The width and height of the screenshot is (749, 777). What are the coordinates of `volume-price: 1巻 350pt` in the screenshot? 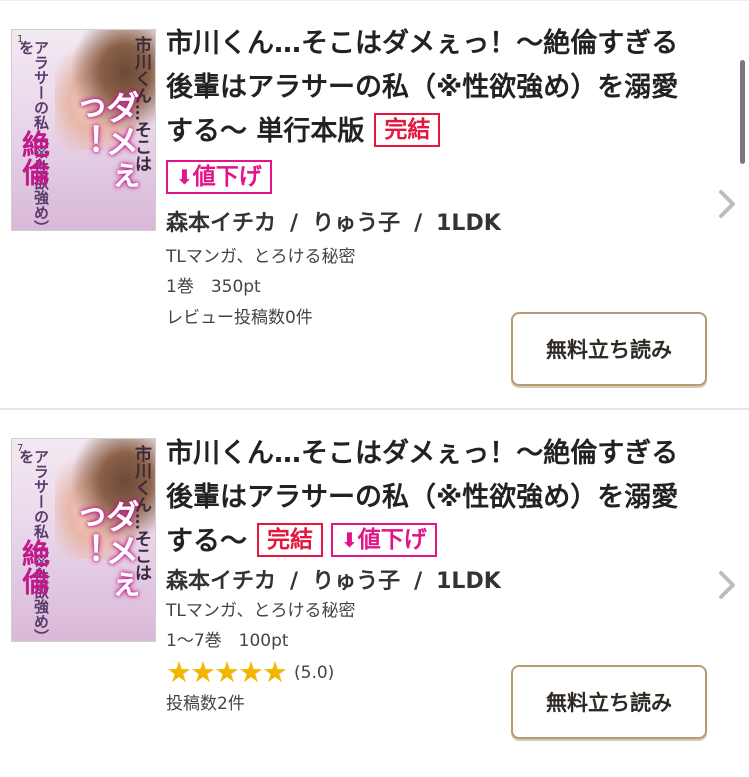 It's located at (213, 287).